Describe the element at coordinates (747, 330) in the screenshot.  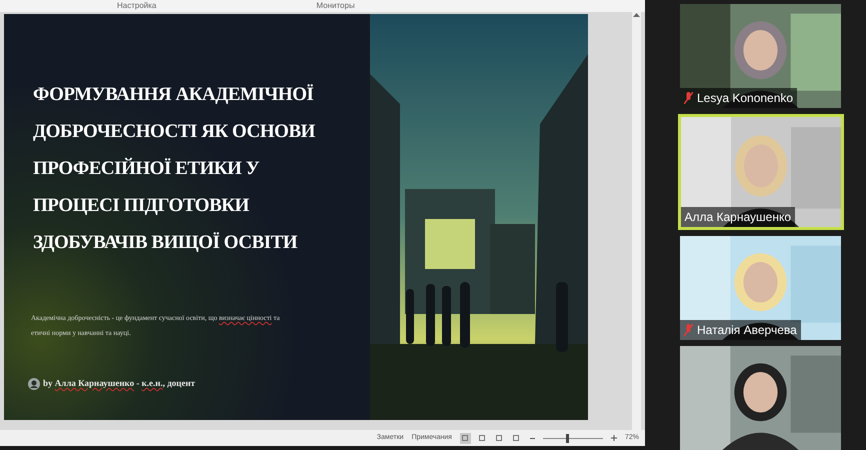
I see `participant-name: Наталія Аверчева` at that location.